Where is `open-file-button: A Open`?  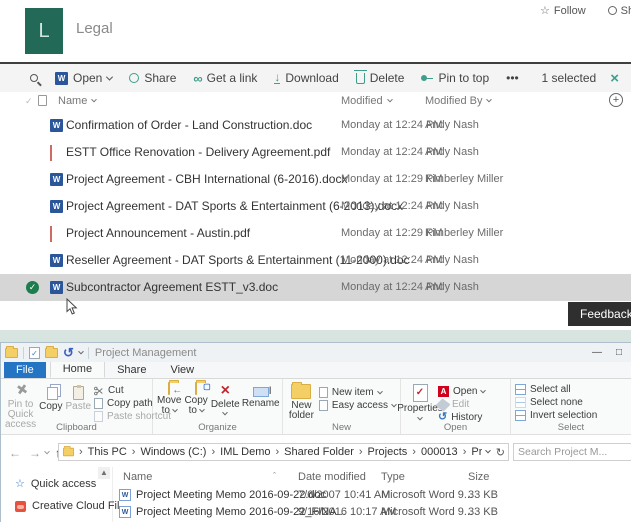 open-file-button: A Open is located at coordinates (462, 391).